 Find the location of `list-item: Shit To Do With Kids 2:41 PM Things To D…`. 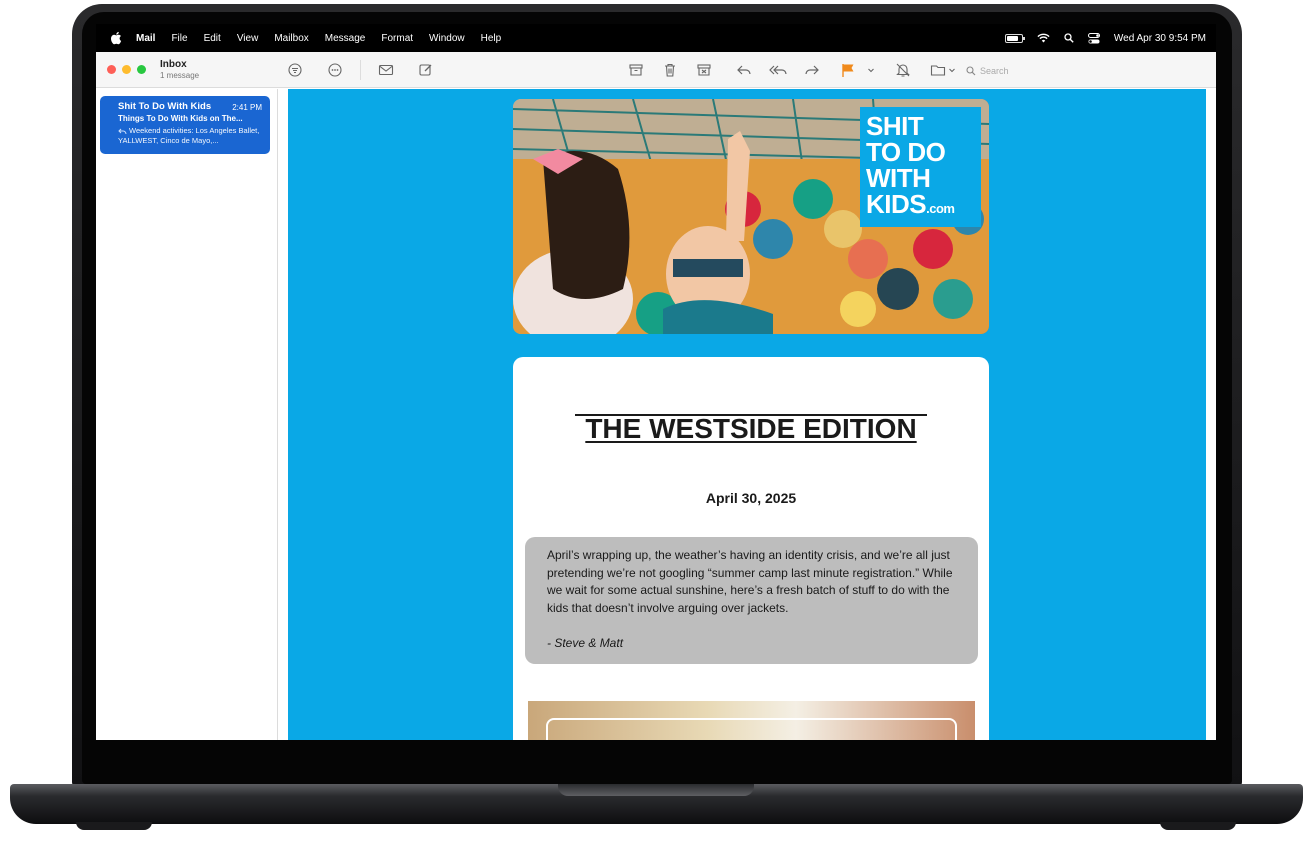

list-item: Shit To Do With Kids 2:41 PM Things To D… is located at coordinates (185, 125).